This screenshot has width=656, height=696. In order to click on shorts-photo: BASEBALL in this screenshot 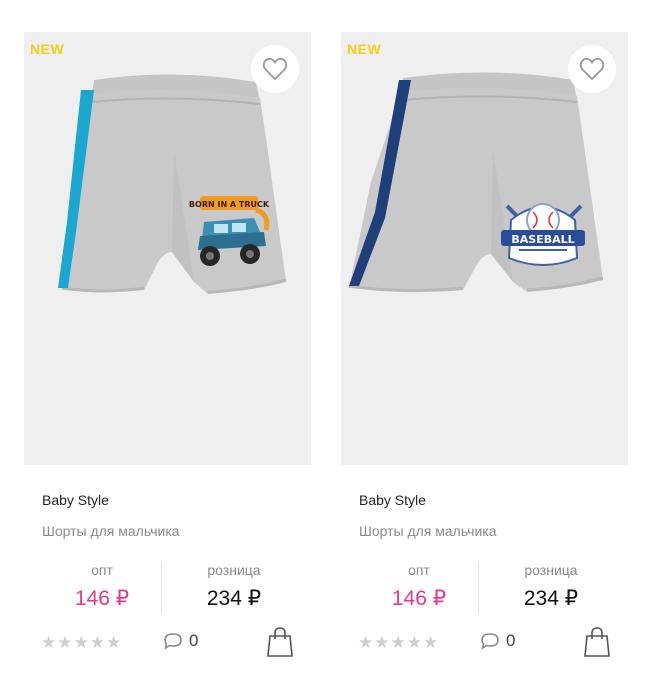, I will do `click(476, 182)`.